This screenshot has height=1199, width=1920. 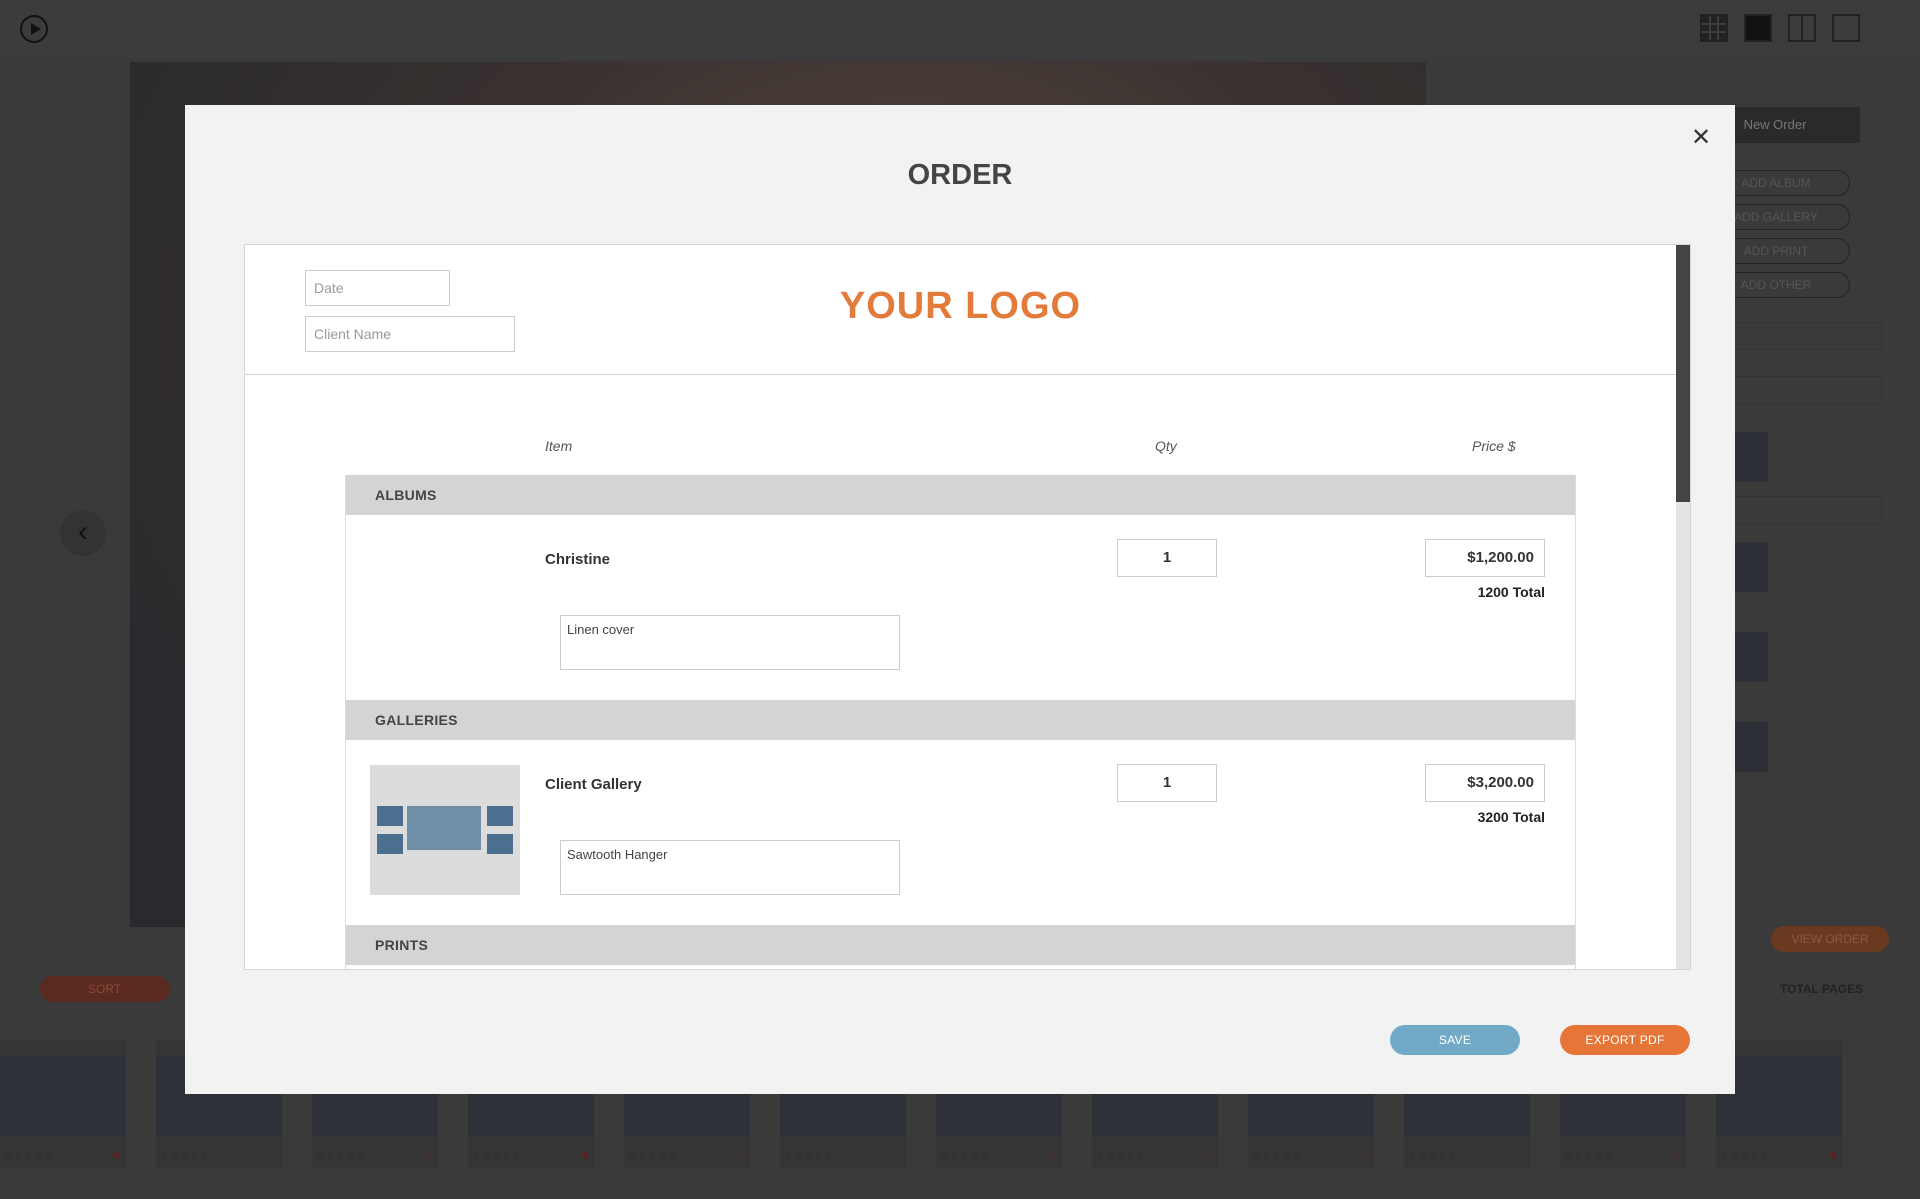 What do you see at coordinates (63, 1104) in the screenshot?
I see `film-thumbnail: ☆☆☆☆☆ ♥` at bounding box center [63, 1104].